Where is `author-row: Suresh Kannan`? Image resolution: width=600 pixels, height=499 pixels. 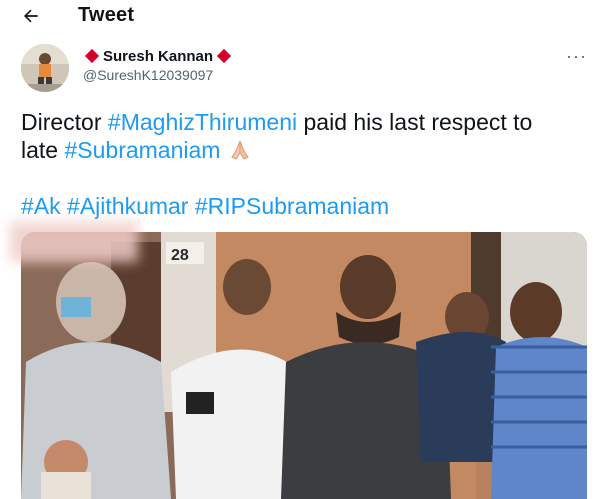 author-row: Suresh Kannan is located at coordinates (159, 56).